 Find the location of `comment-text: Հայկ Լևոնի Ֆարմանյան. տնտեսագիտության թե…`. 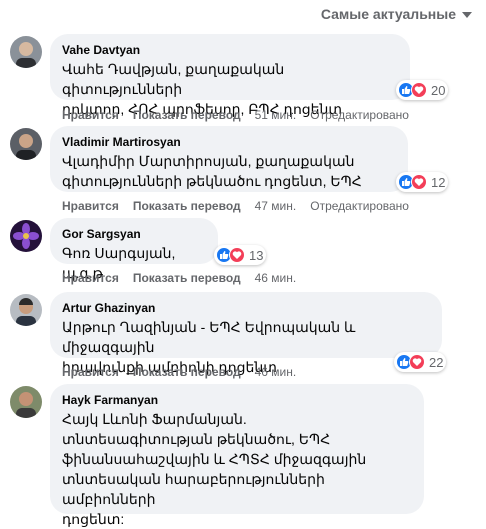

comment-text: Հայկ Լևոնի Ֆարմանյան. տնտեսագիտության թե… is located at coordinates (214, 469).